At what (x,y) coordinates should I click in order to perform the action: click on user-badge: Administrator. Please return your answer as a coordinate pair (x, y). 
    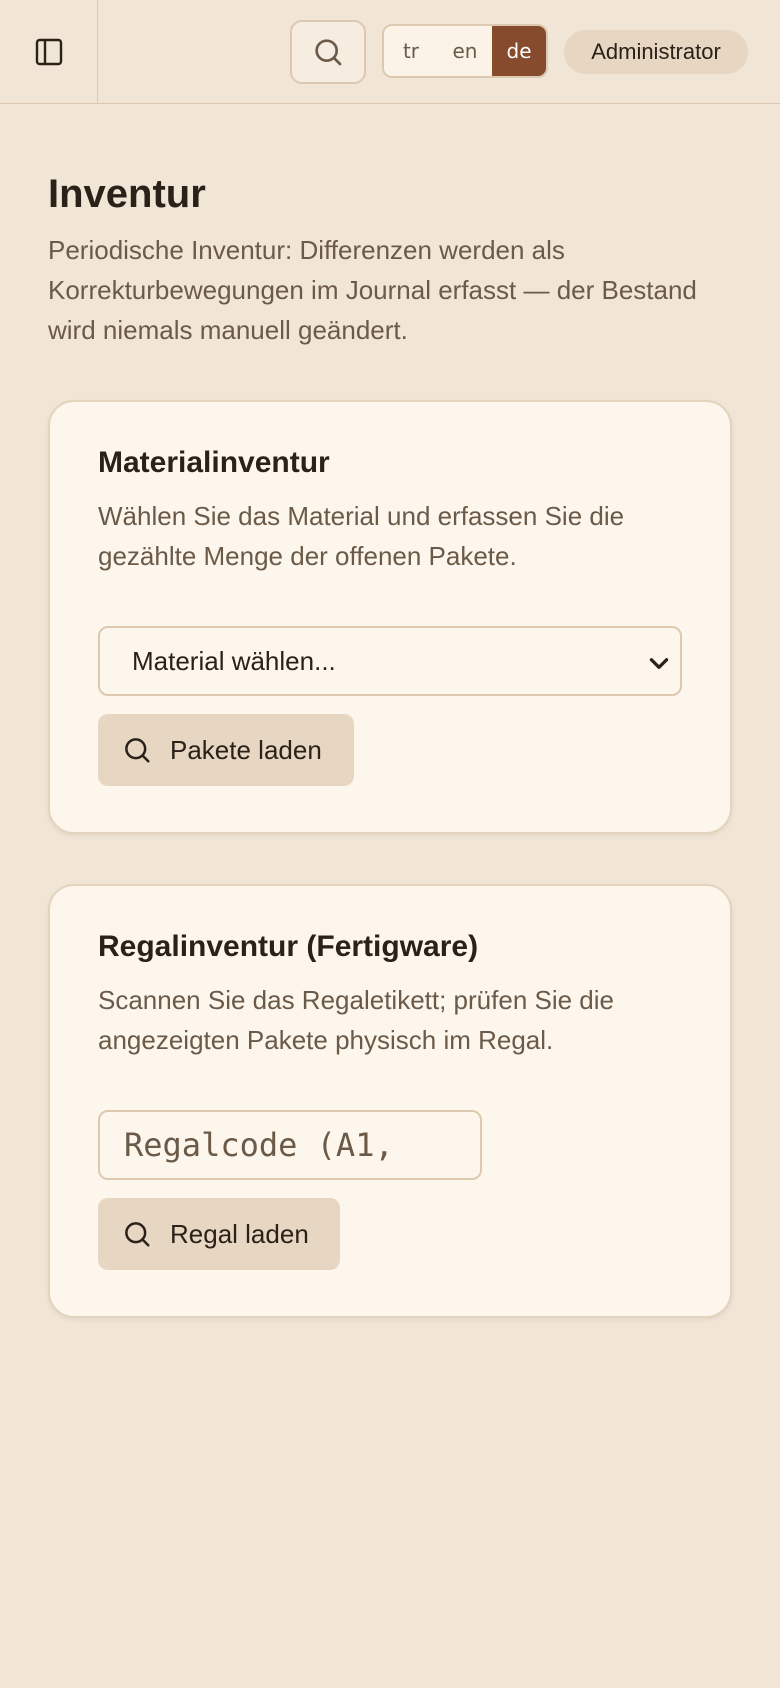
    Looking at the image, I should click on (656, 52).